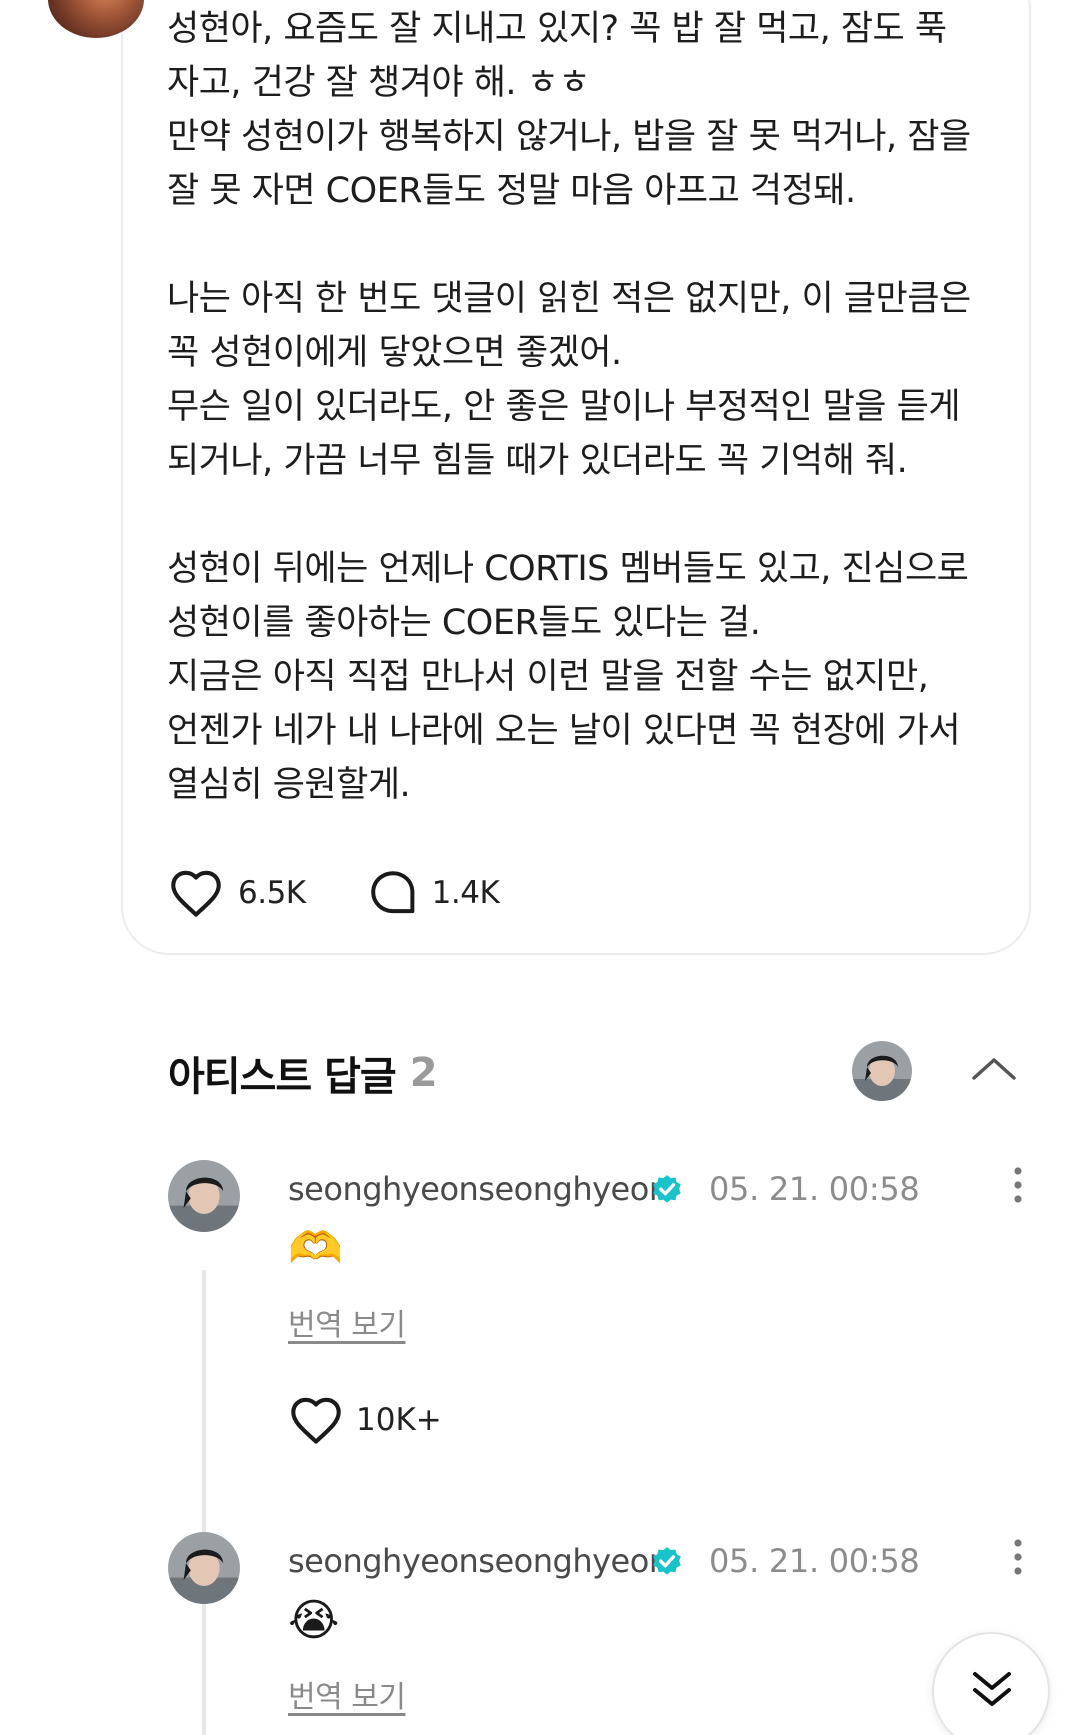 This screenshot has width=1080, height=1735. Describe the element at coordinates (994, 1068) in the screenshot. I see `chevron-up-icon` at that location.